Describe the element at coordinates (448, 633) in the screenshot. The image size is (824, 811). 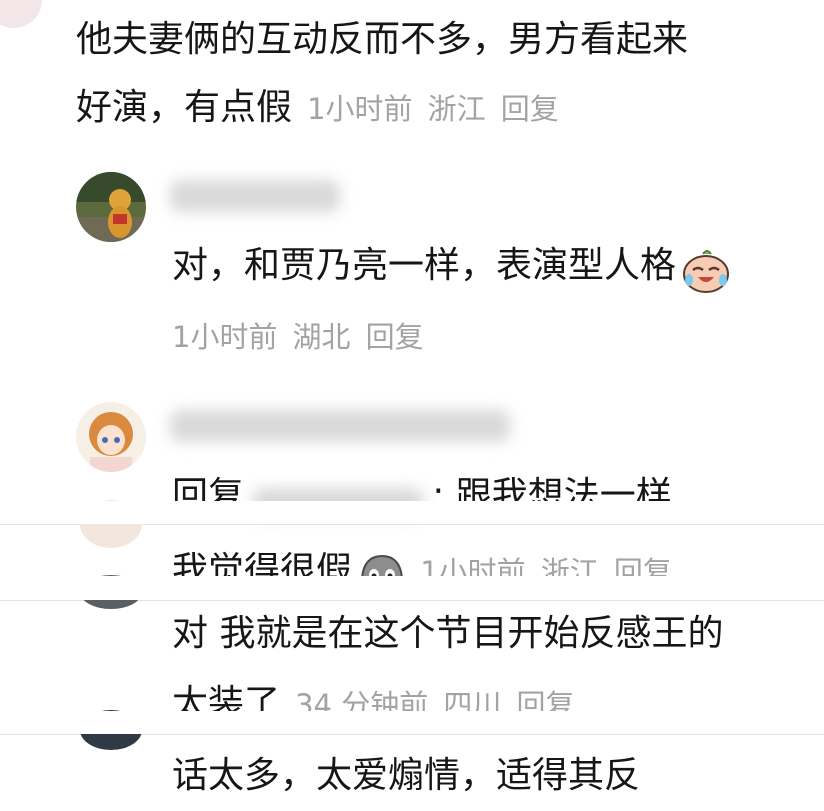
I see `comment-text: 对 我就是在这个节目开始反感王的` at that location.